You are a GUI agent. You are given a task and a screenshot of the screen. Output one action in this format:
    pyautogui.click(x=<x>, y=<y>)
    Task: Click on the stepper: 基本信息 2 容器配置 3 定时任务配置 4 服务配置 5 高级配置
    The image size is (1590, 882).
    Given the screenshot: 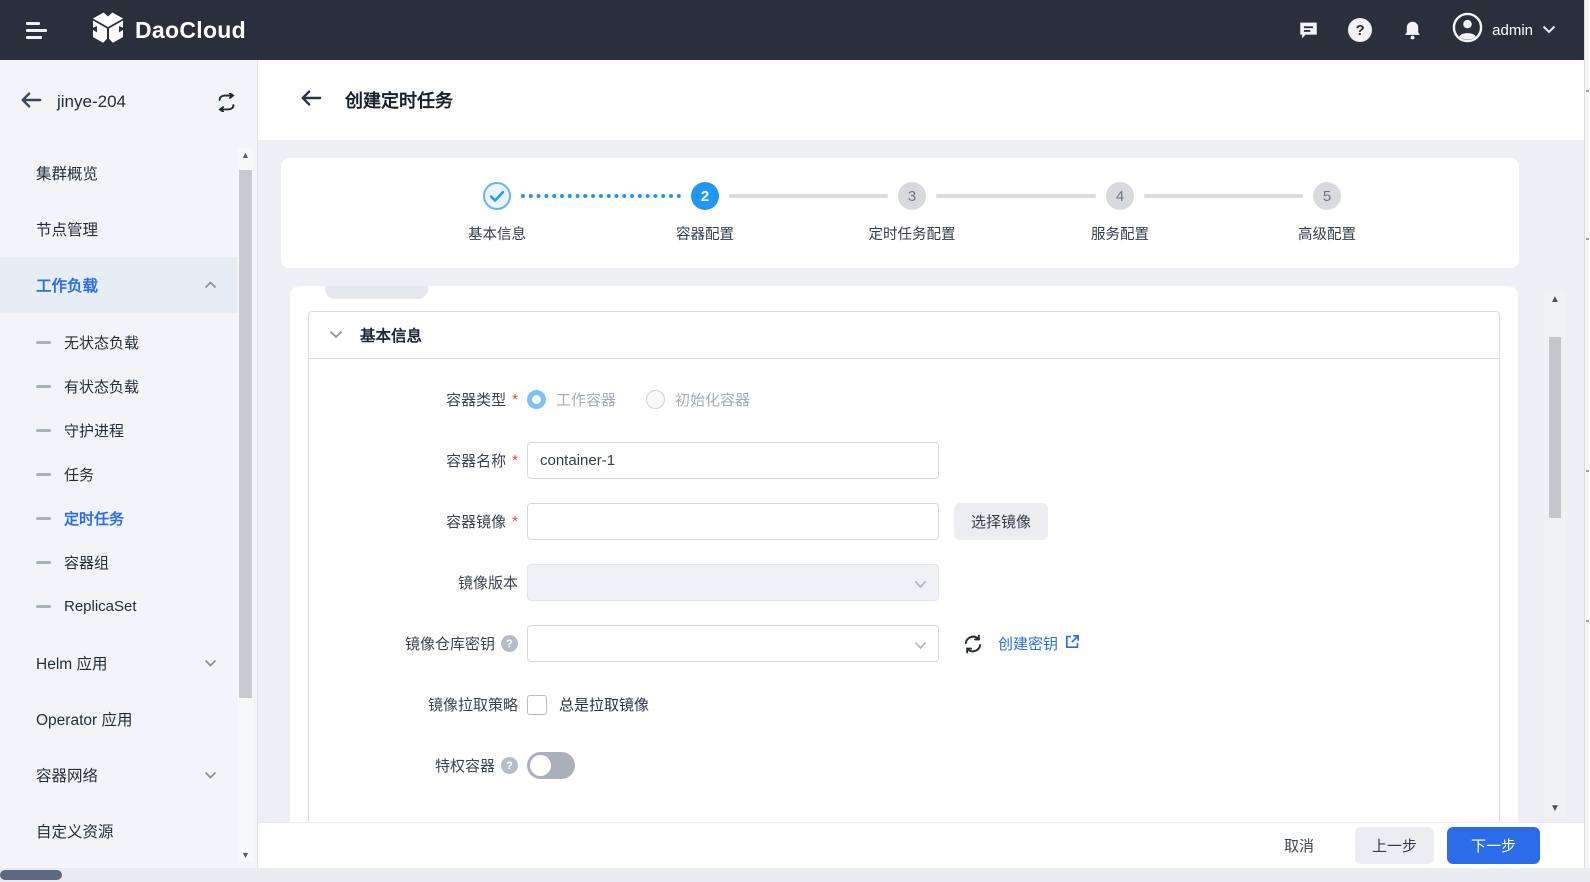 What is the action you would take?
    pyautogui.click(x=900, y=213)
    